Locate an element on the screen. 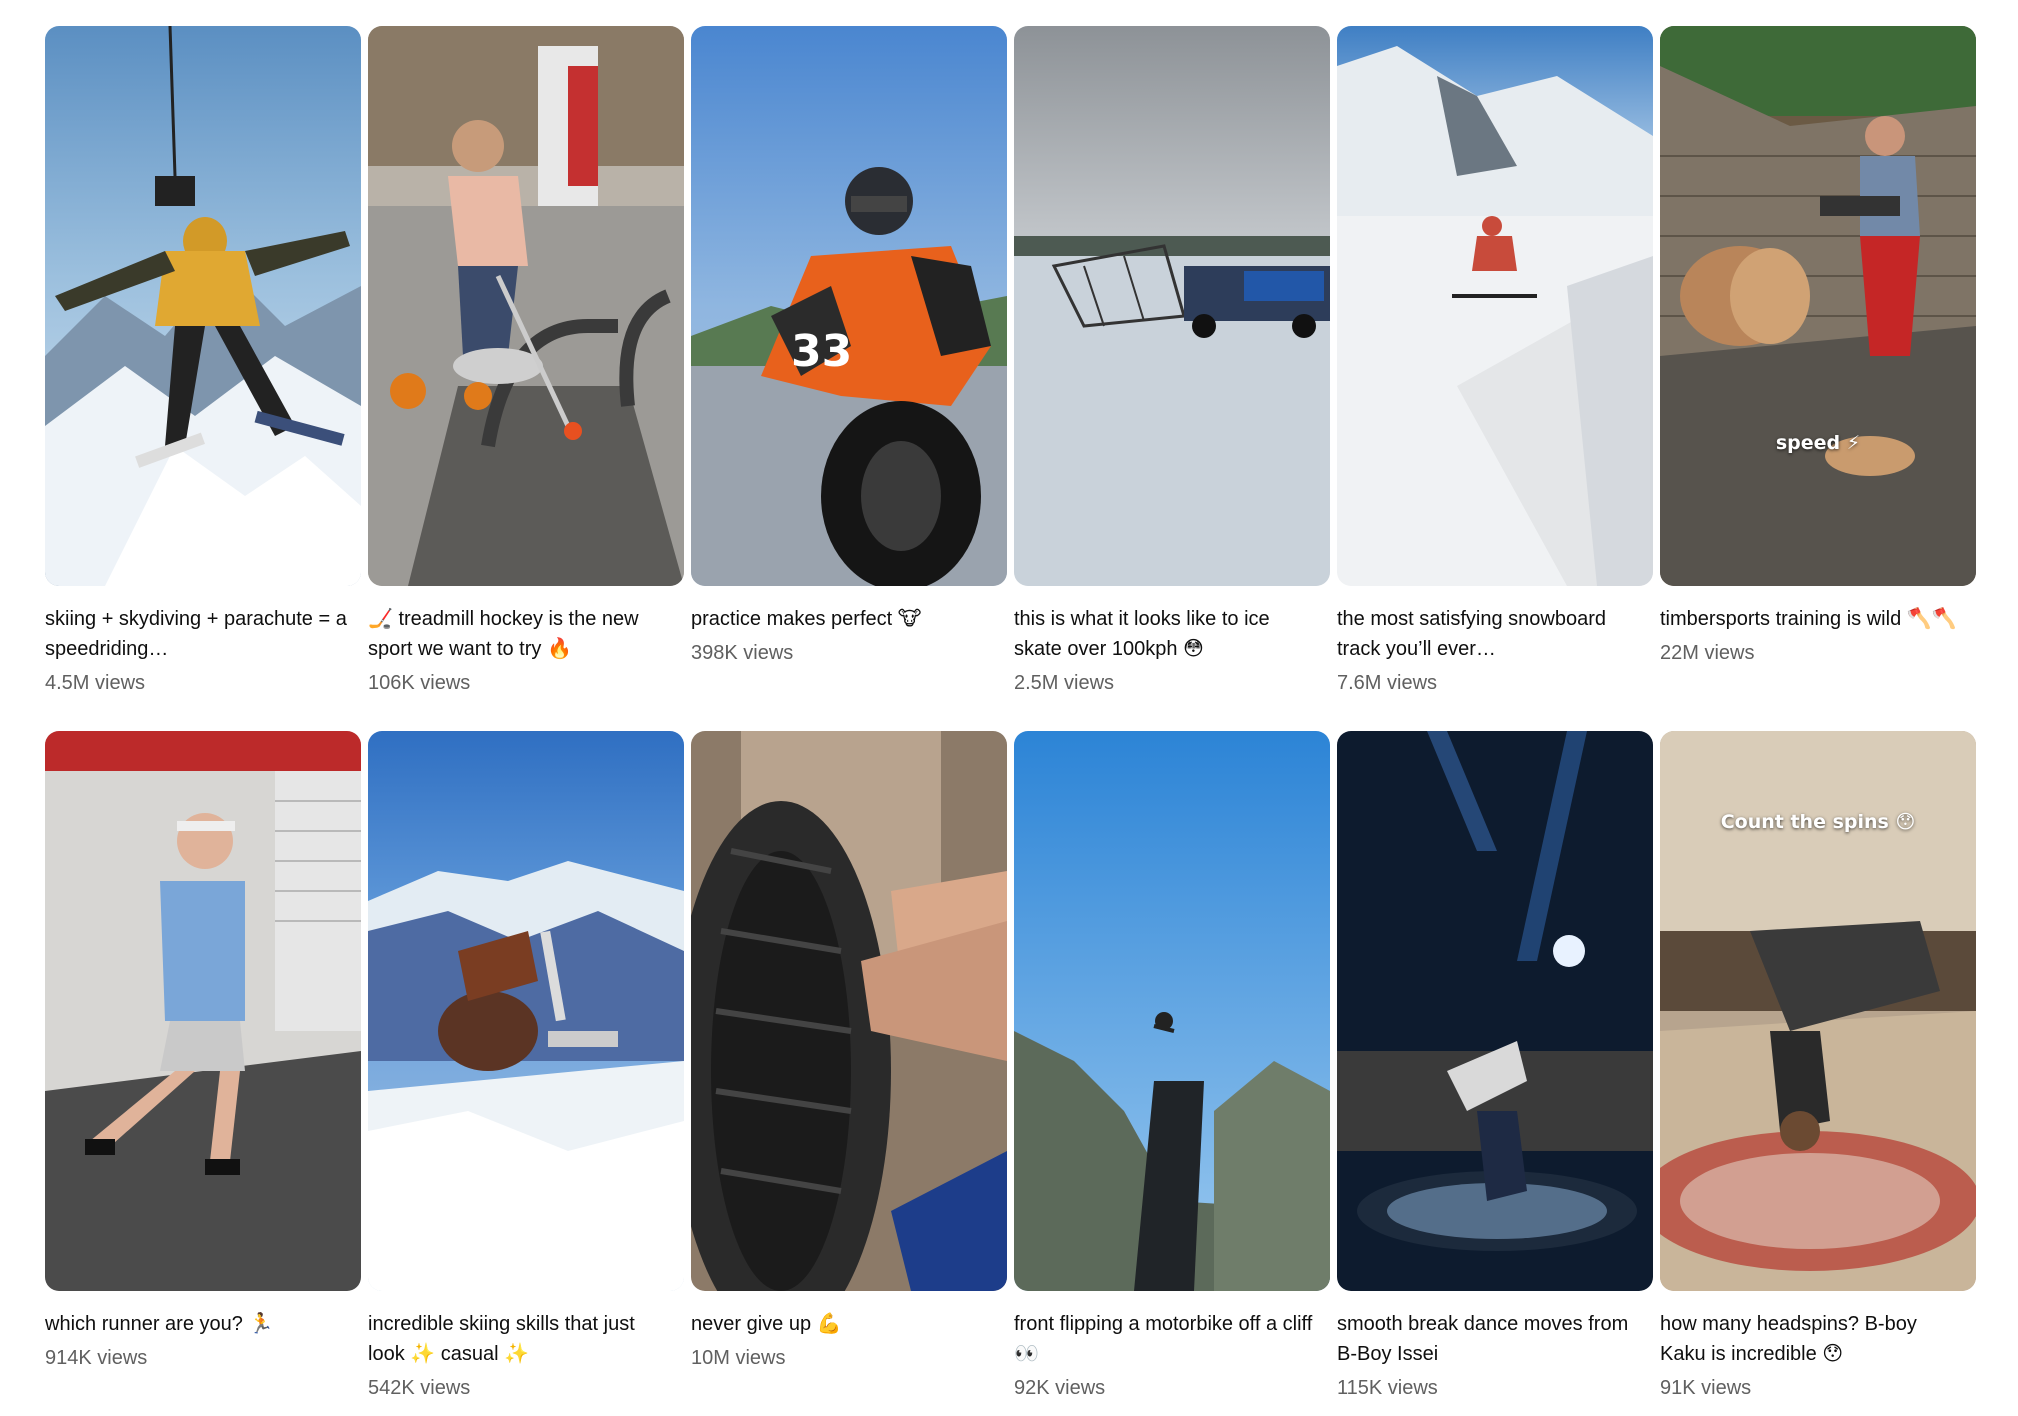 The image size is (2018, 1416). short-title: which runner are you? 🏃 is located at coordinates (203, 1324).